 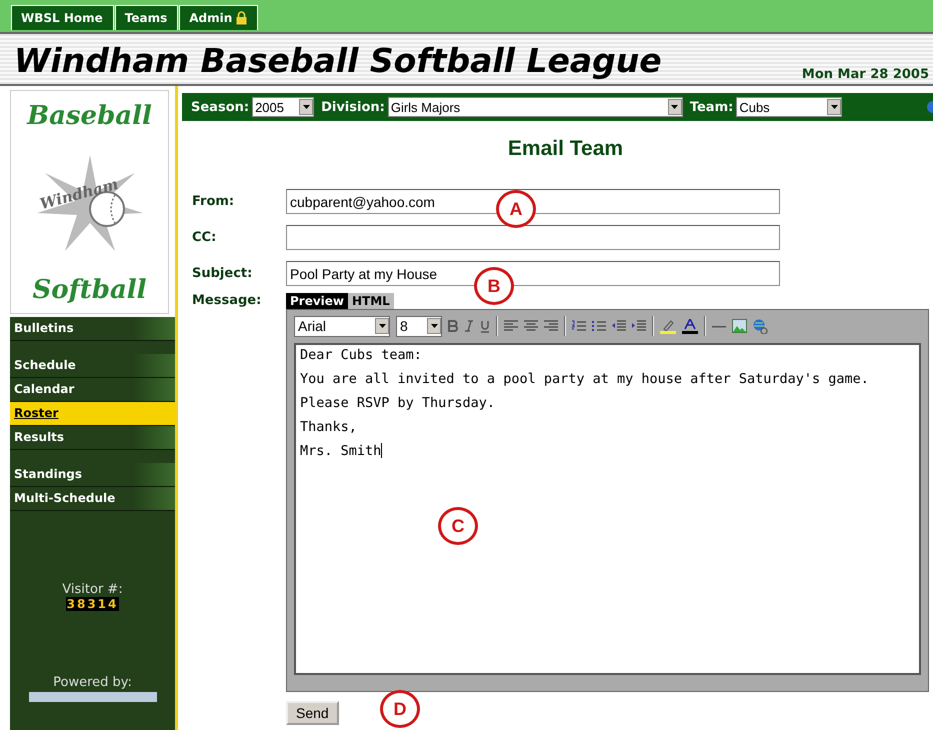 What do you see at coordinates (453, 326) in the screenshot?
I see `bold-icon` at bounding box center [453, 326].